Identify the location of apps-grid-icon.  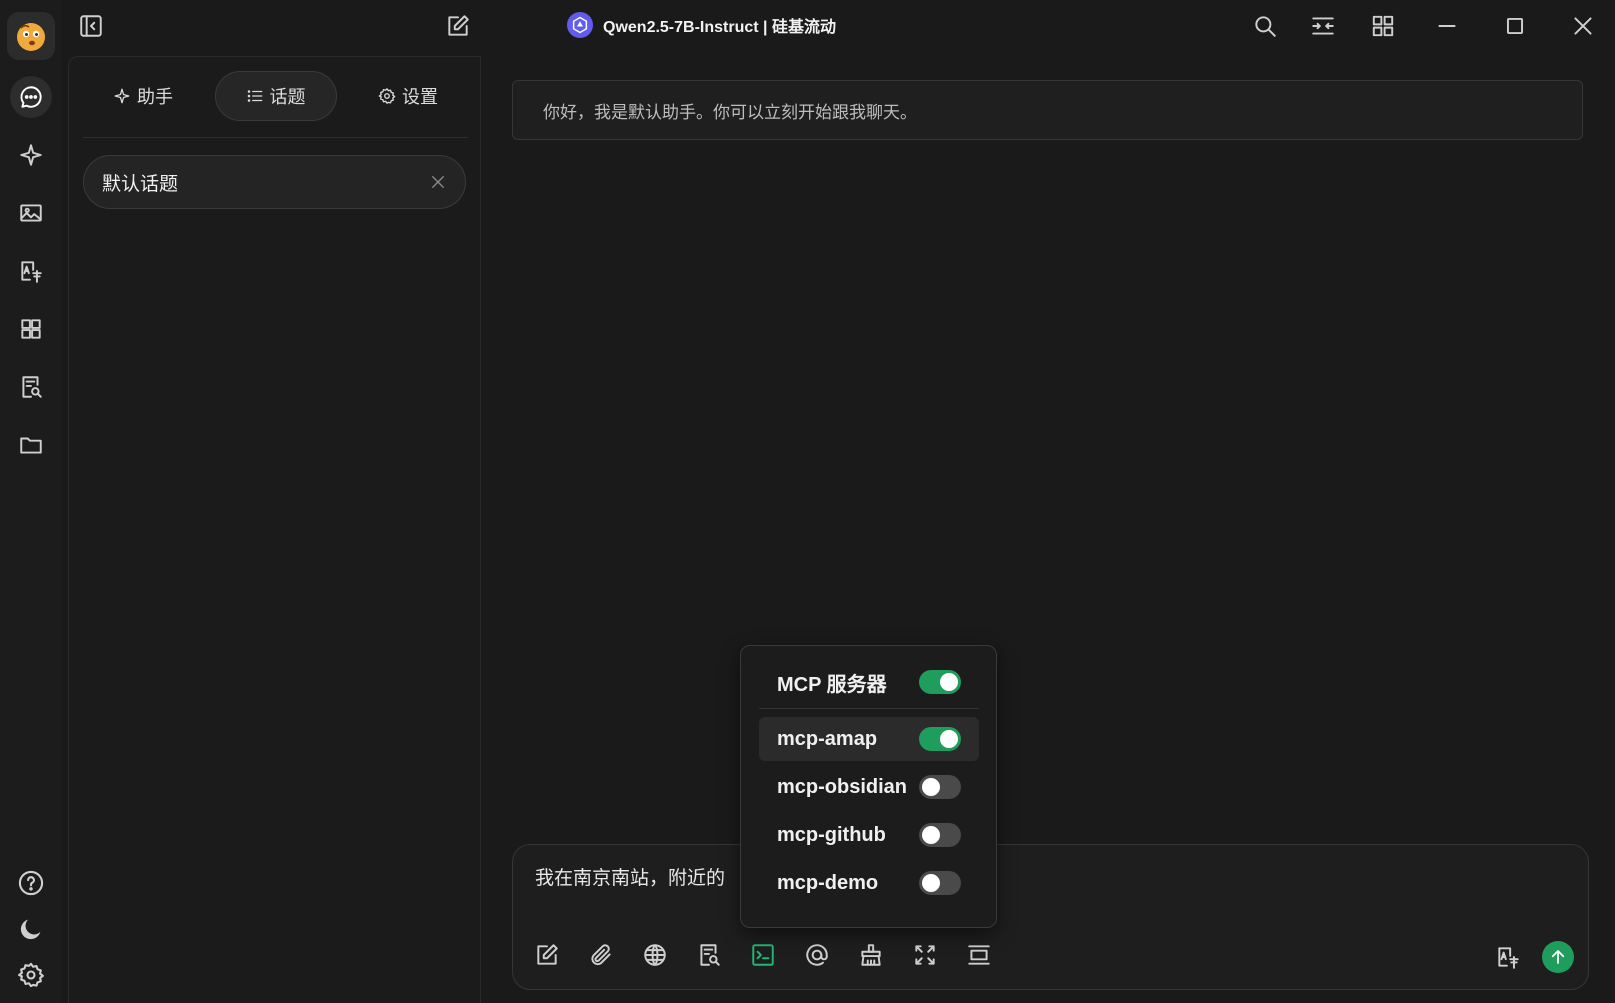
(31, 329).